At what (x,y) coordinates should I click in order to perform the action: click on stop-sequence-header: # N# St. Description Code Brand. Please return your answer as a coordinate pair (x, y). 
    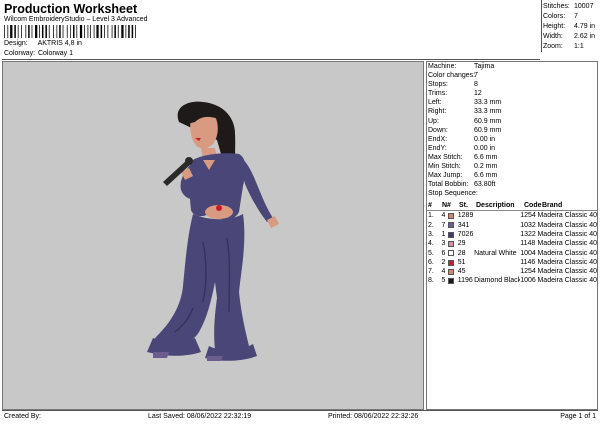
    Looking at the image, I should click on (512, 206).